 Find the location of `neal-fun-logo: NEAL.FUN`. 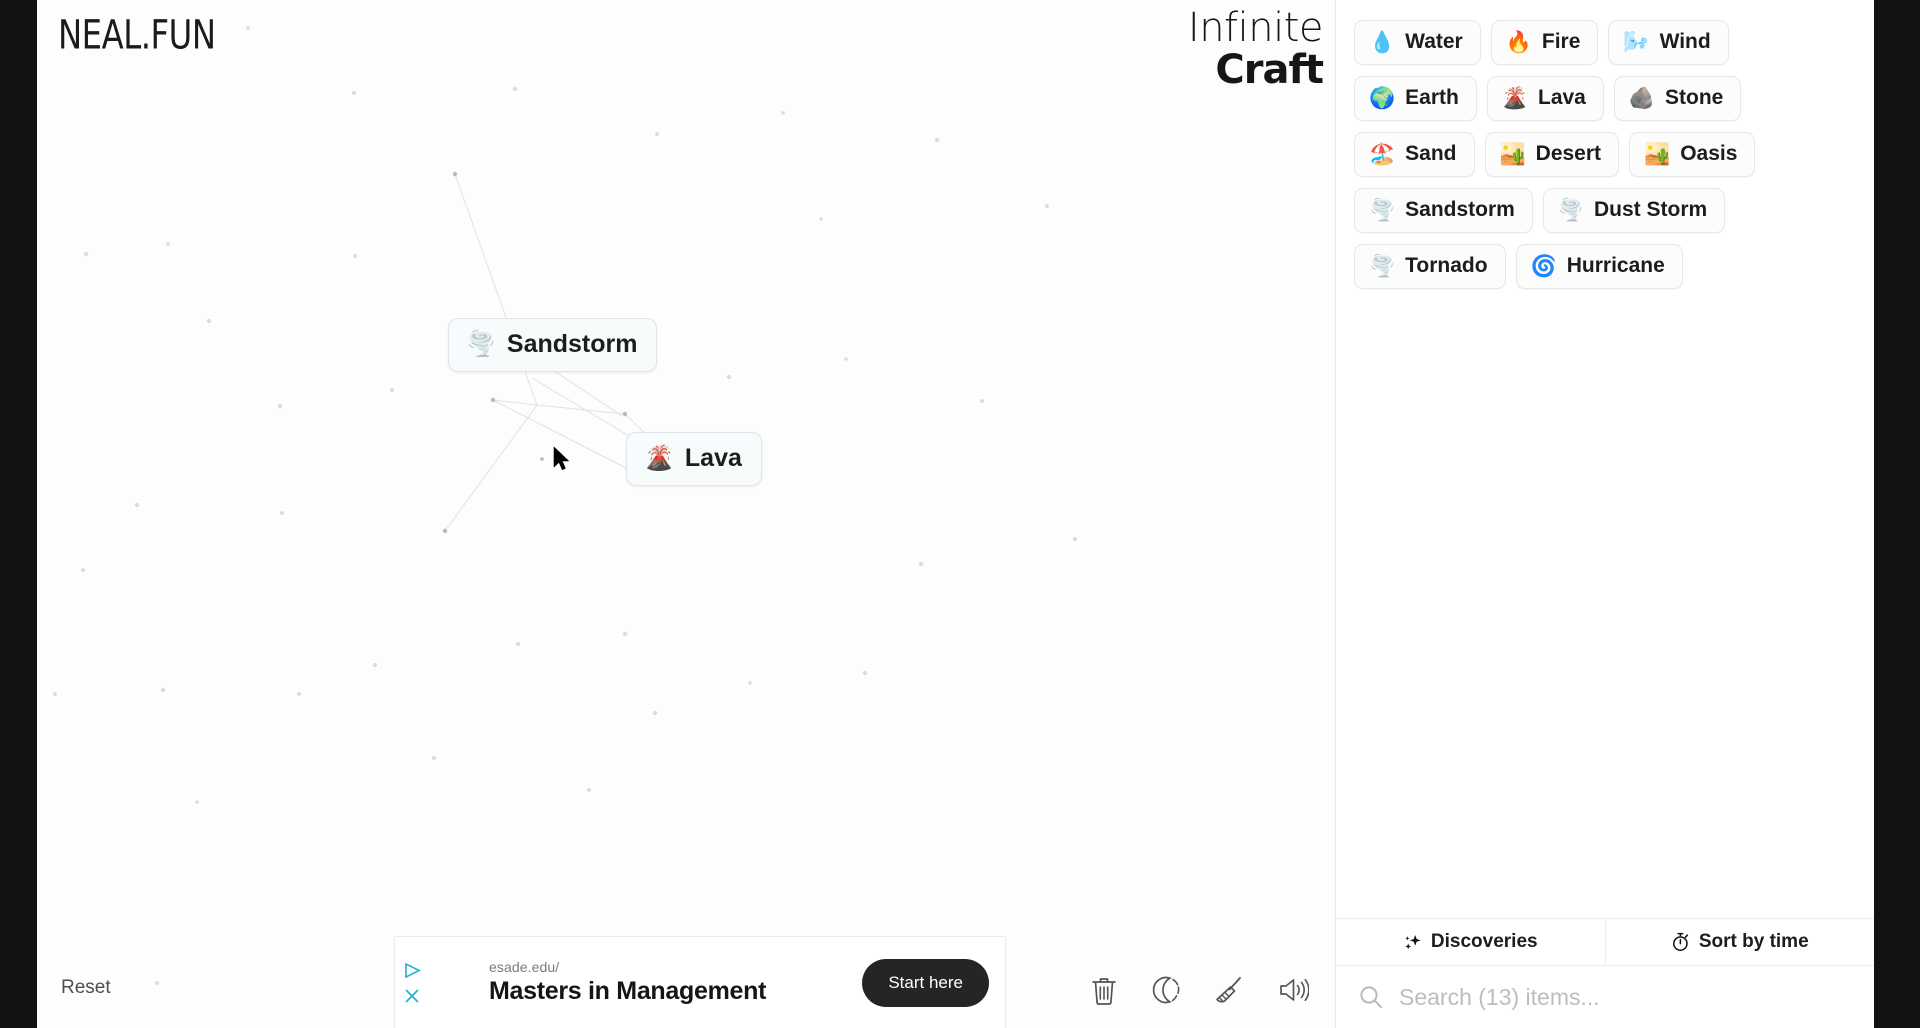

neal-fun-logo: NEAL.FUN is located at coordinates (137, 35).